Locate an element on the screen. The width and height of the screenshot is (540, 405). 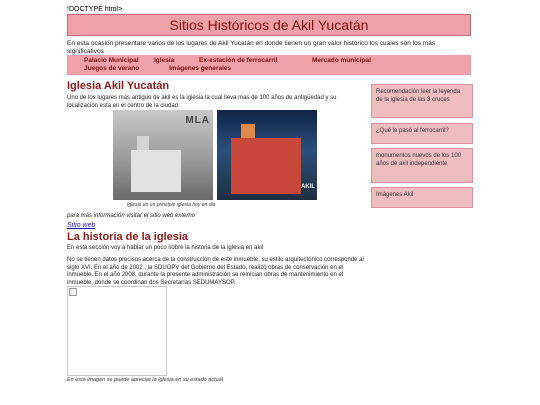
church-night-photo: AKIL is located at coordinates (267, 155).